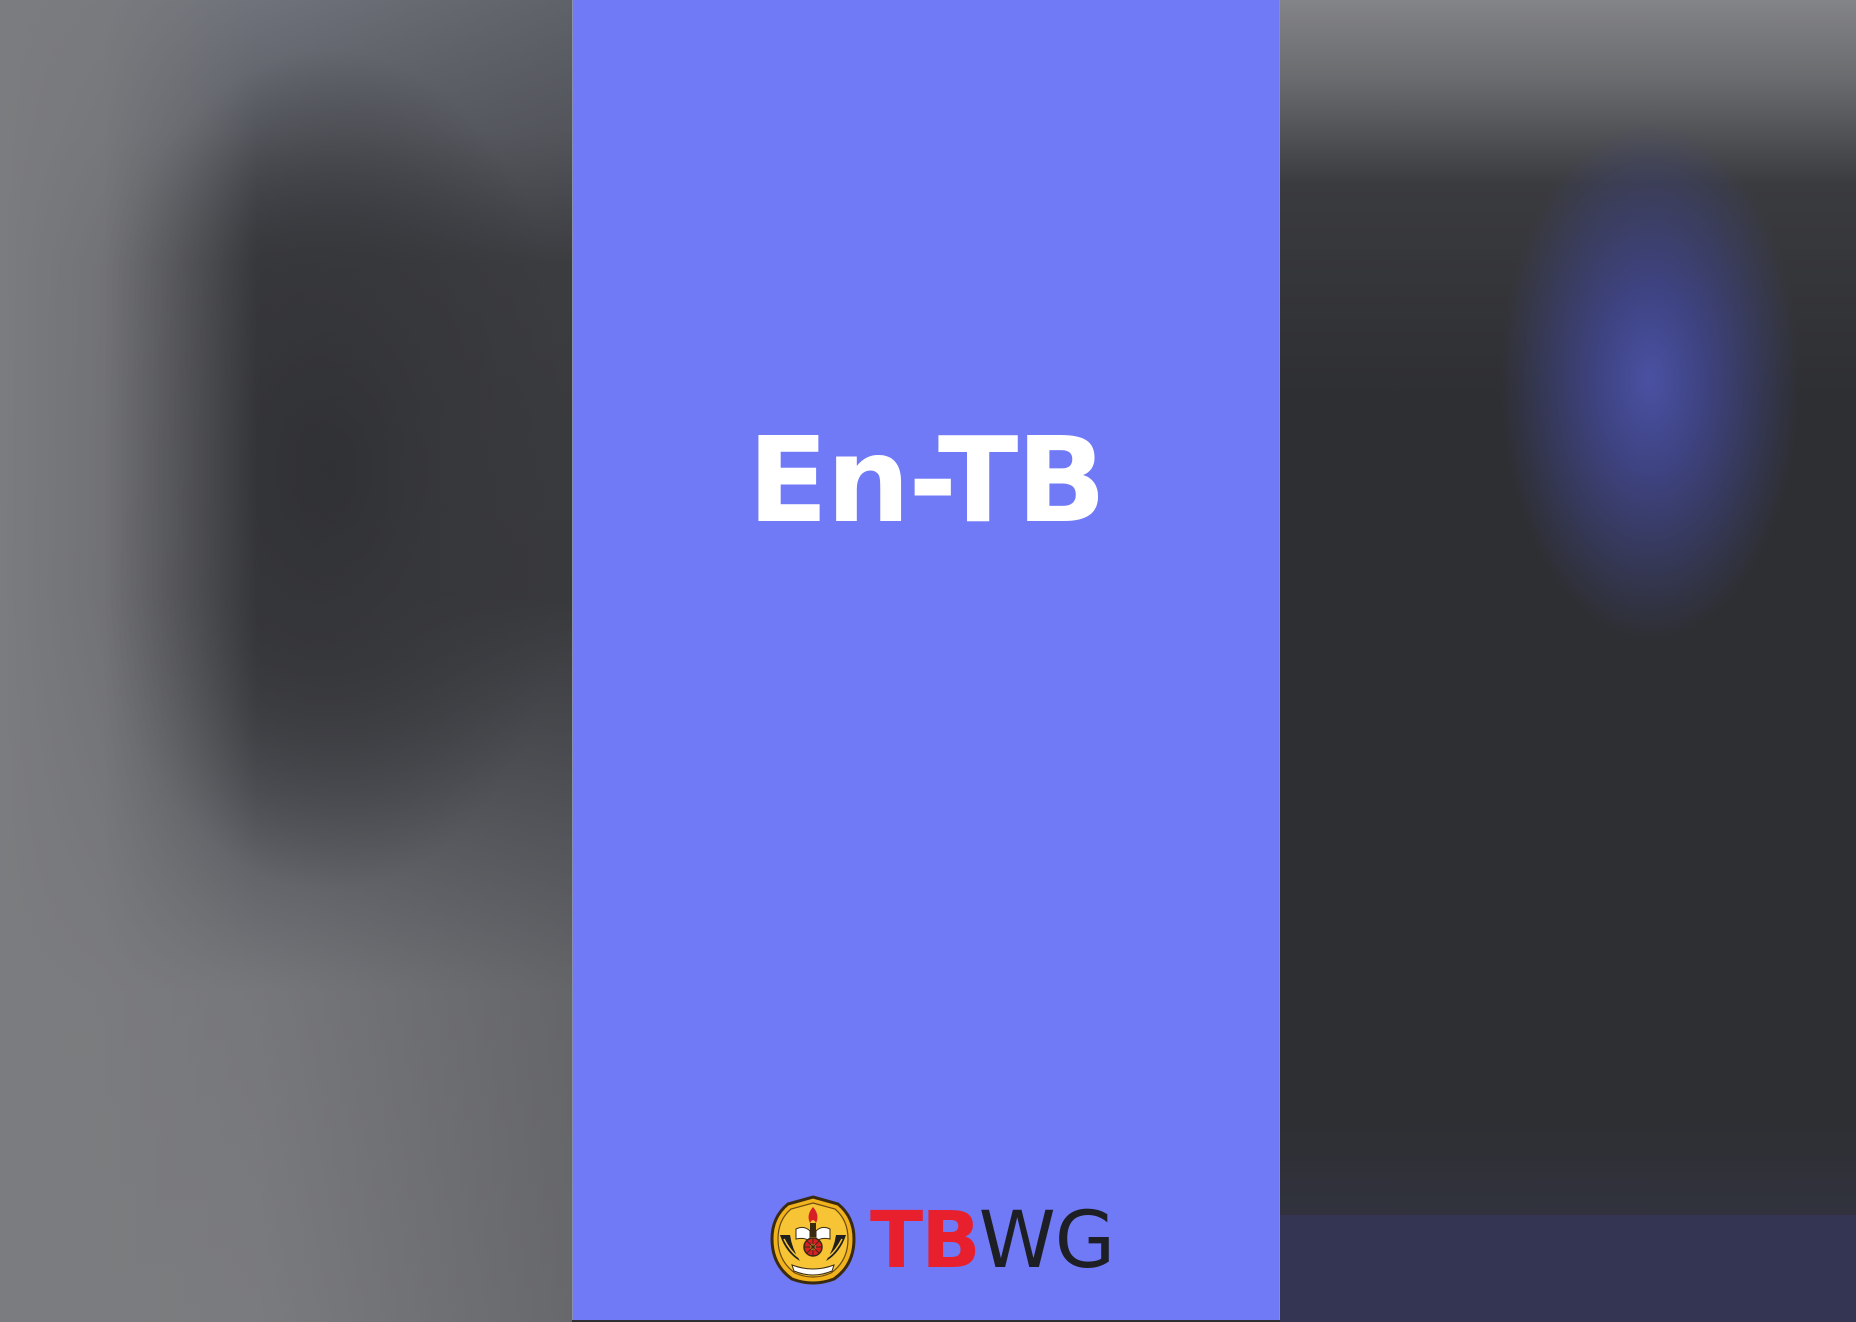 This screenshot has height=1322, width=1856. Describe the element at coordinates (927, 480) in the screenshot. I see `app-title: En-TB` at that location.